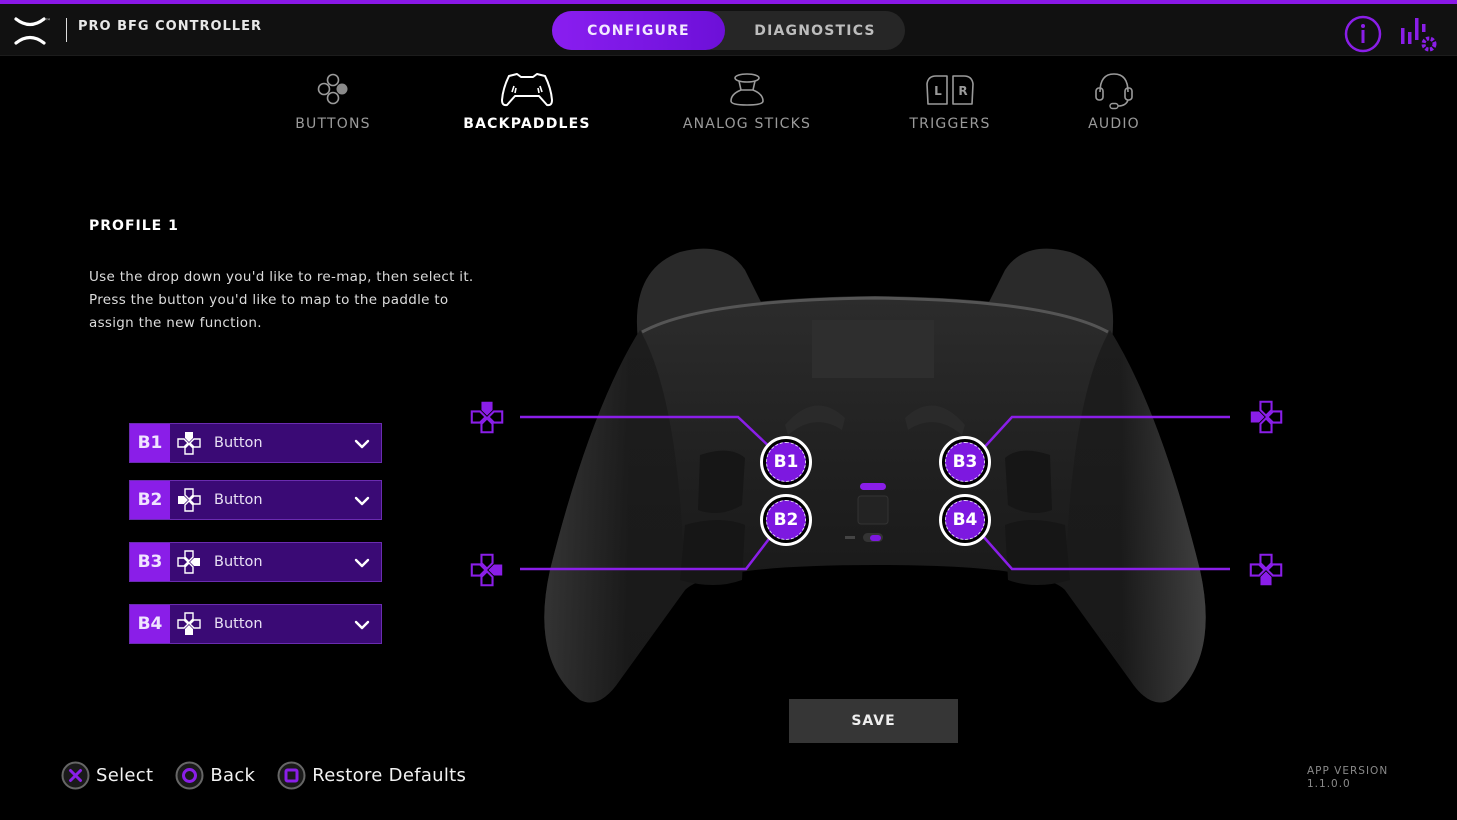  I want to click on badge-label: B1, so click(786, 462).